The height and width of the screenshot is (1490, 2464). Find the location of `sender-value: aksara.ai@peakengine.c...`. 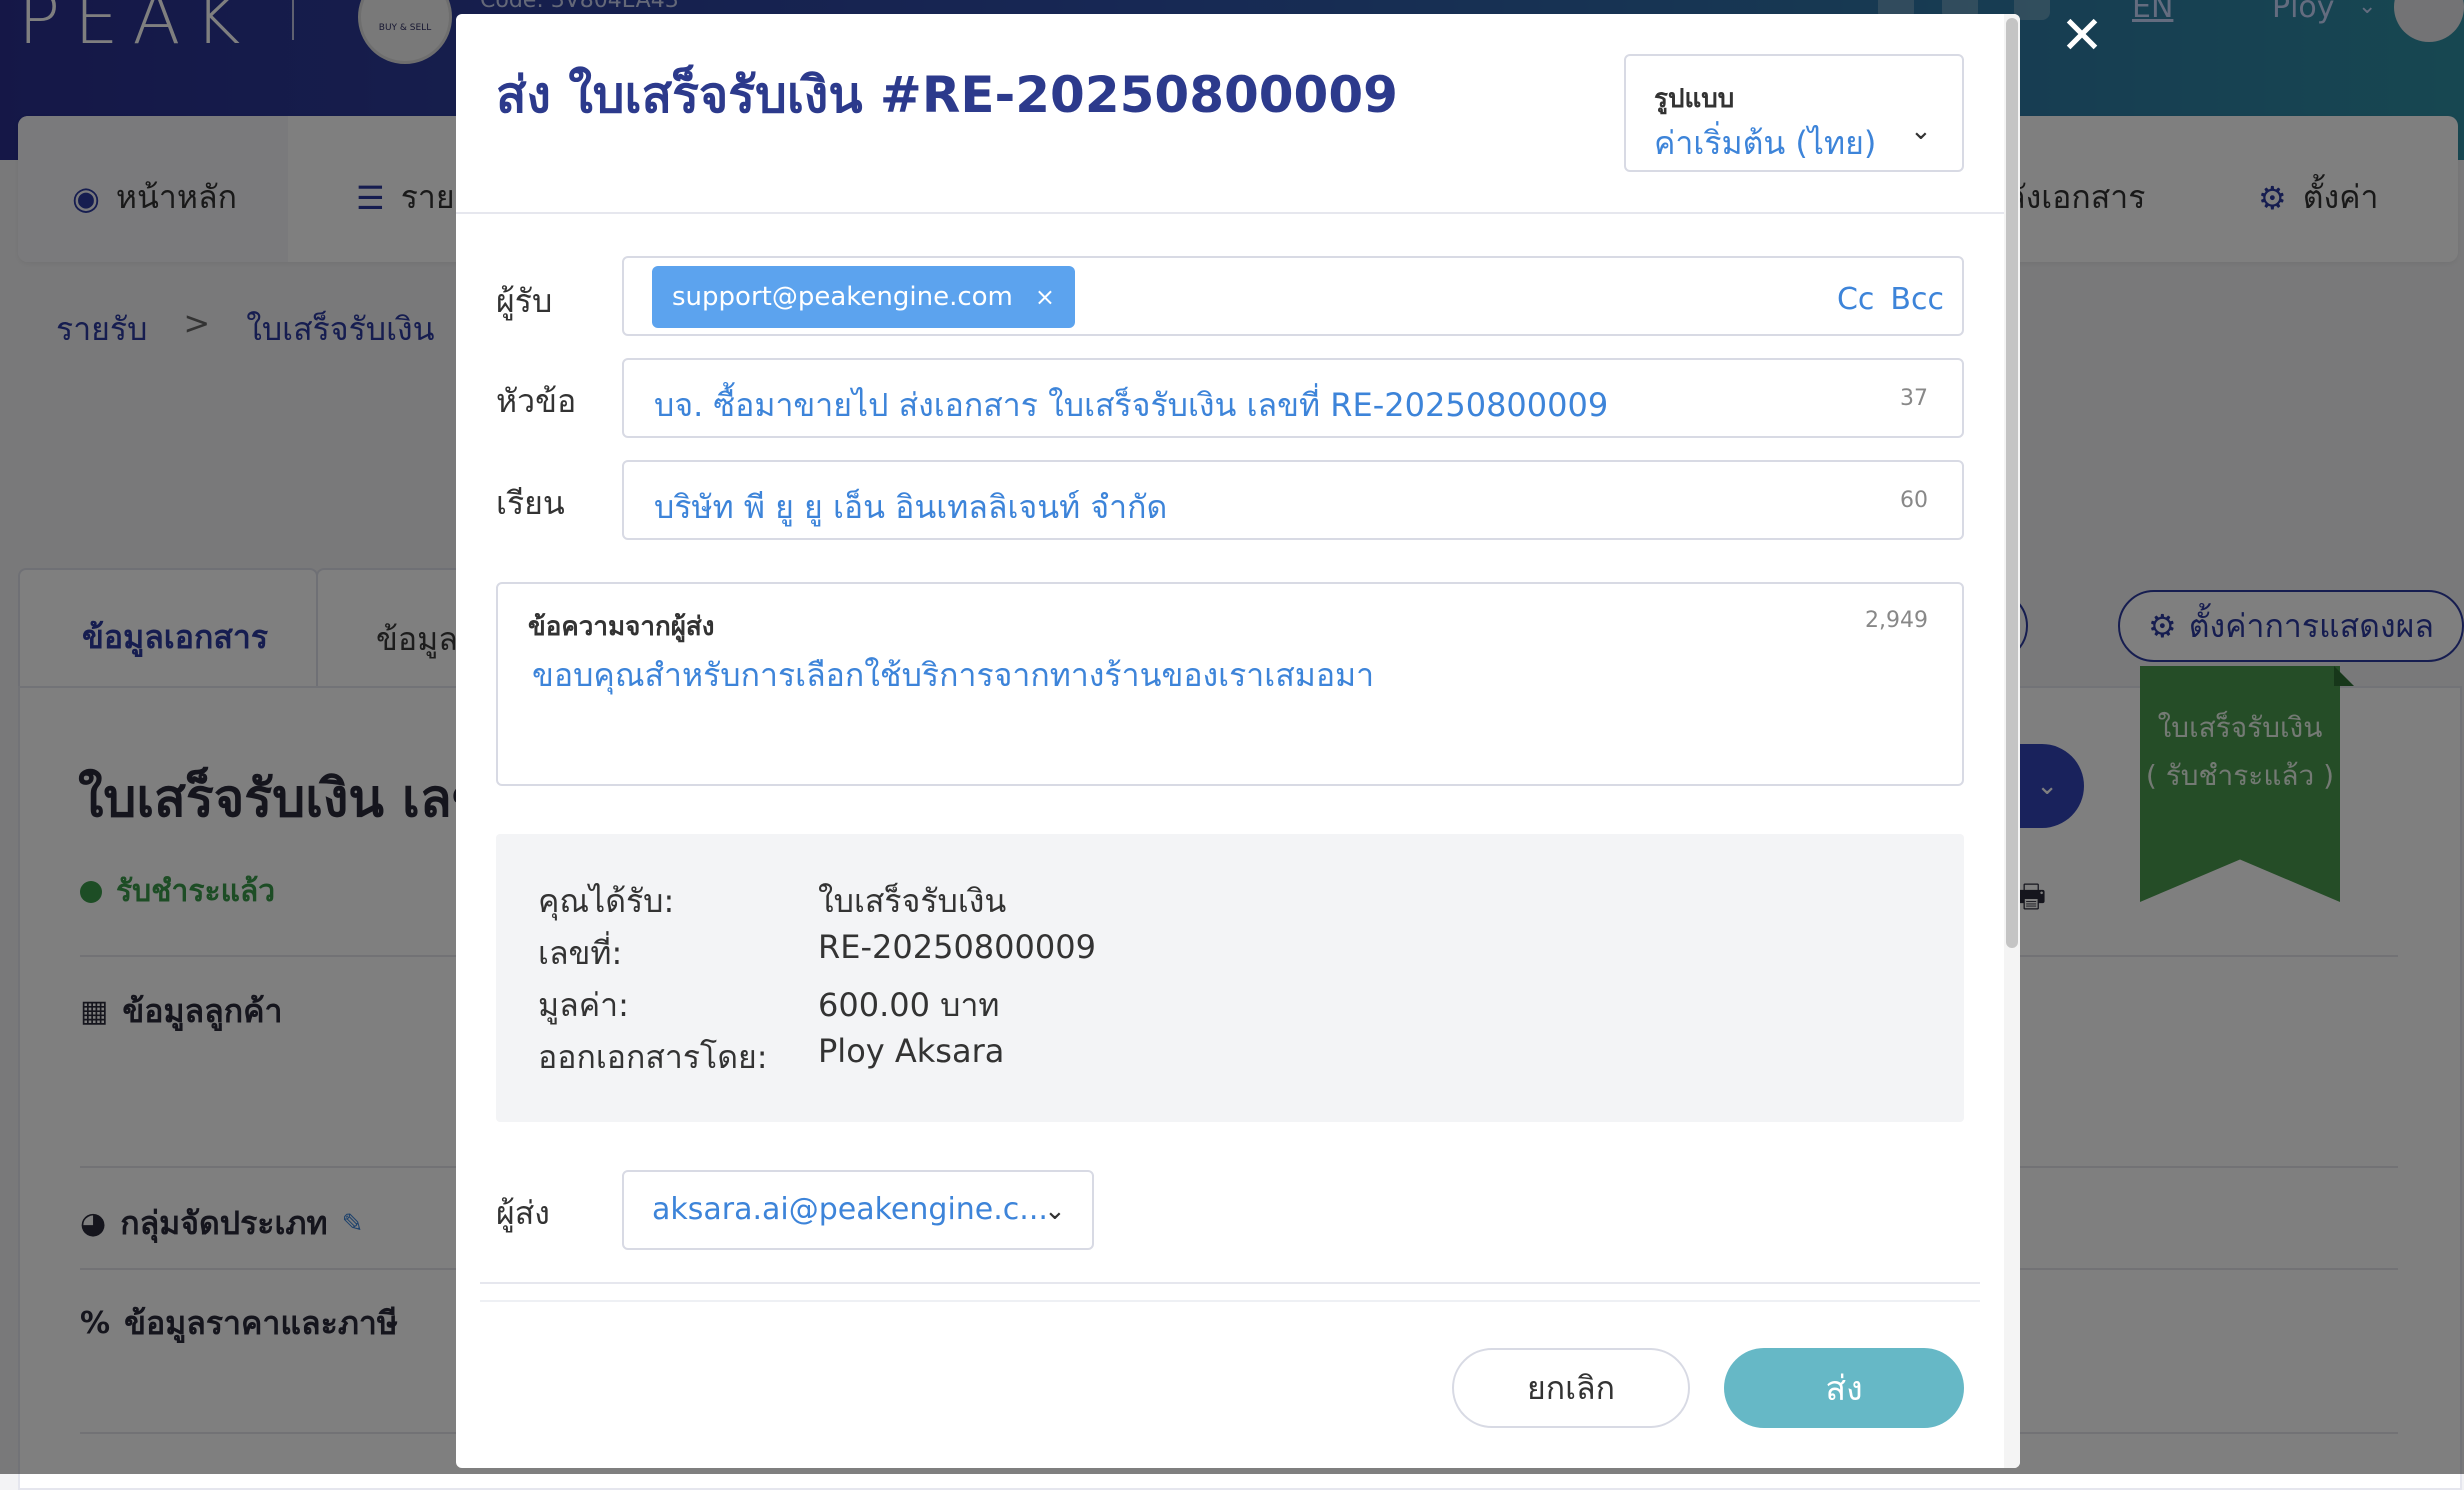

sender-value: aksara.ai@peakengine.c... is located at coordinates (850, 1209).